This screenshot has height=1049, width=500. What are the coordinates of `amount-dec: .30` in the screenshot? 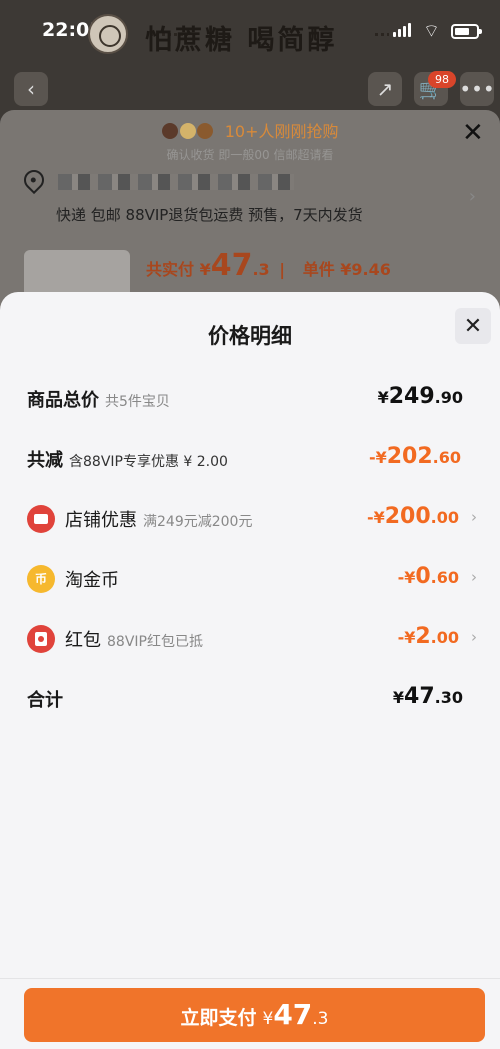 It's located at (448, 697).